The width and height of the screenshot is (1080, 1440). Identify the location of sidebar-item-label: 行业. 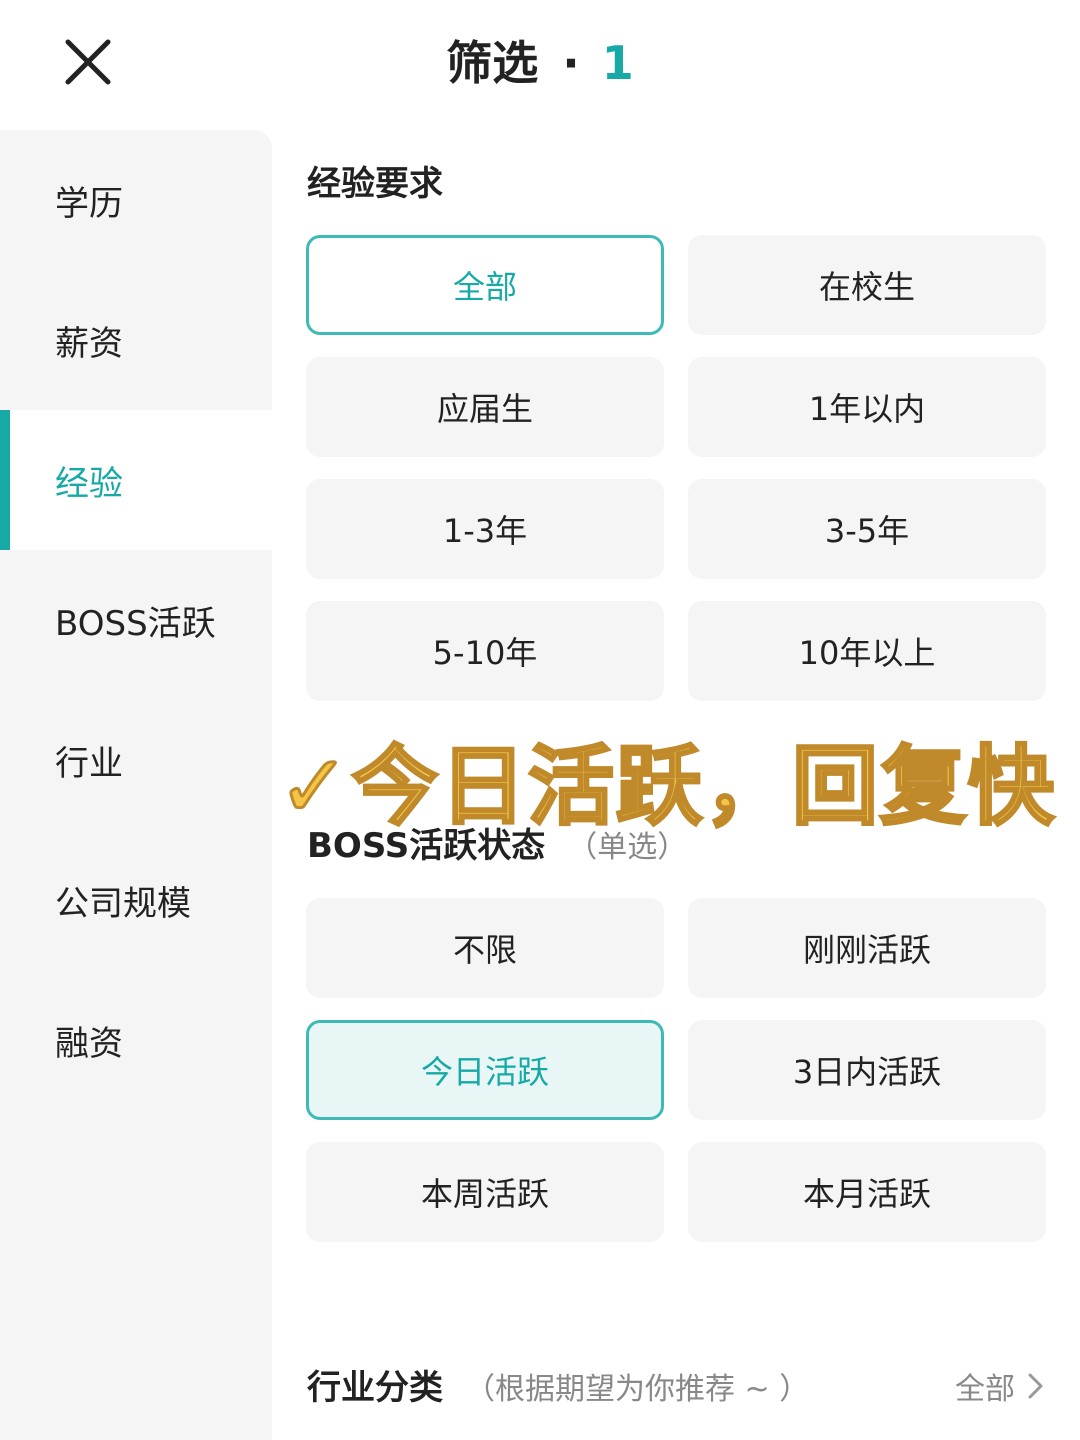
(89, 763).